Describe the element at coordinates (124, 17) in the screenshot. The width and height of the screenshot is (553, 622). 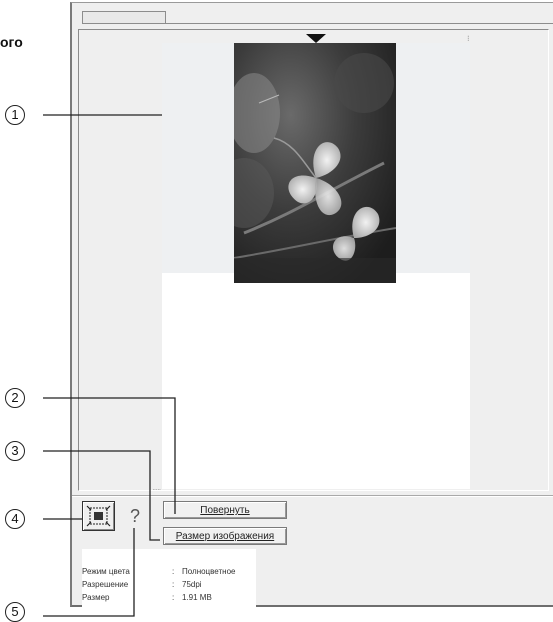
I see `preview-tab` at that location.